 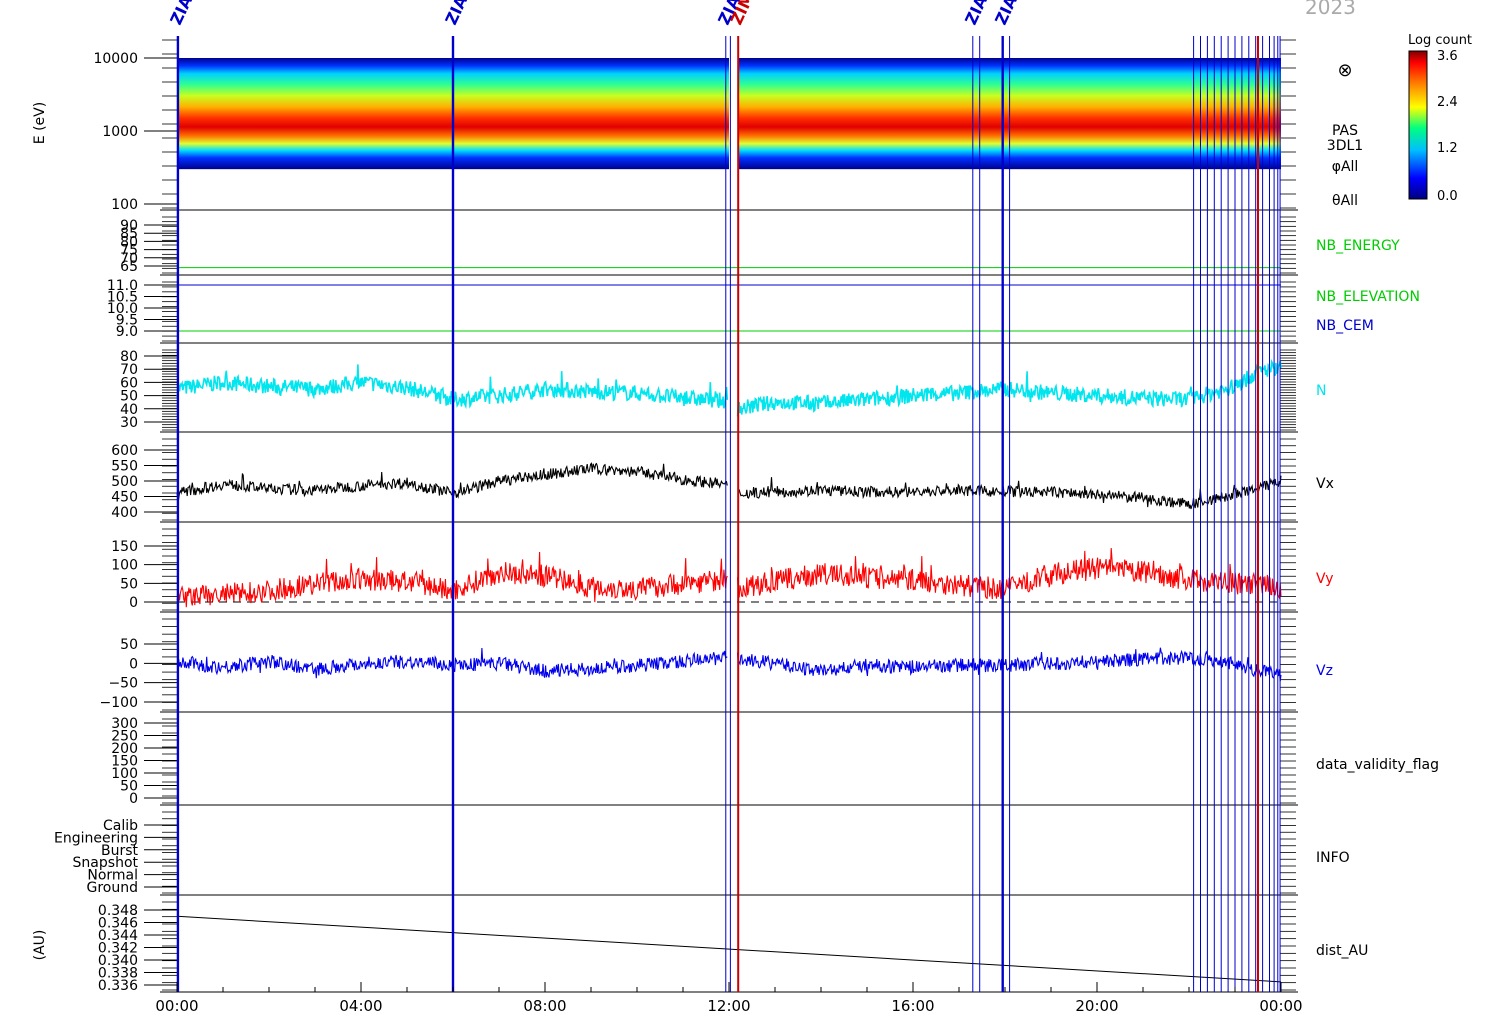 What do you see at coordinates (1342, 951) in the screenshot?
I see `series-label: dist_AU` at bounding box center [1342, 951].